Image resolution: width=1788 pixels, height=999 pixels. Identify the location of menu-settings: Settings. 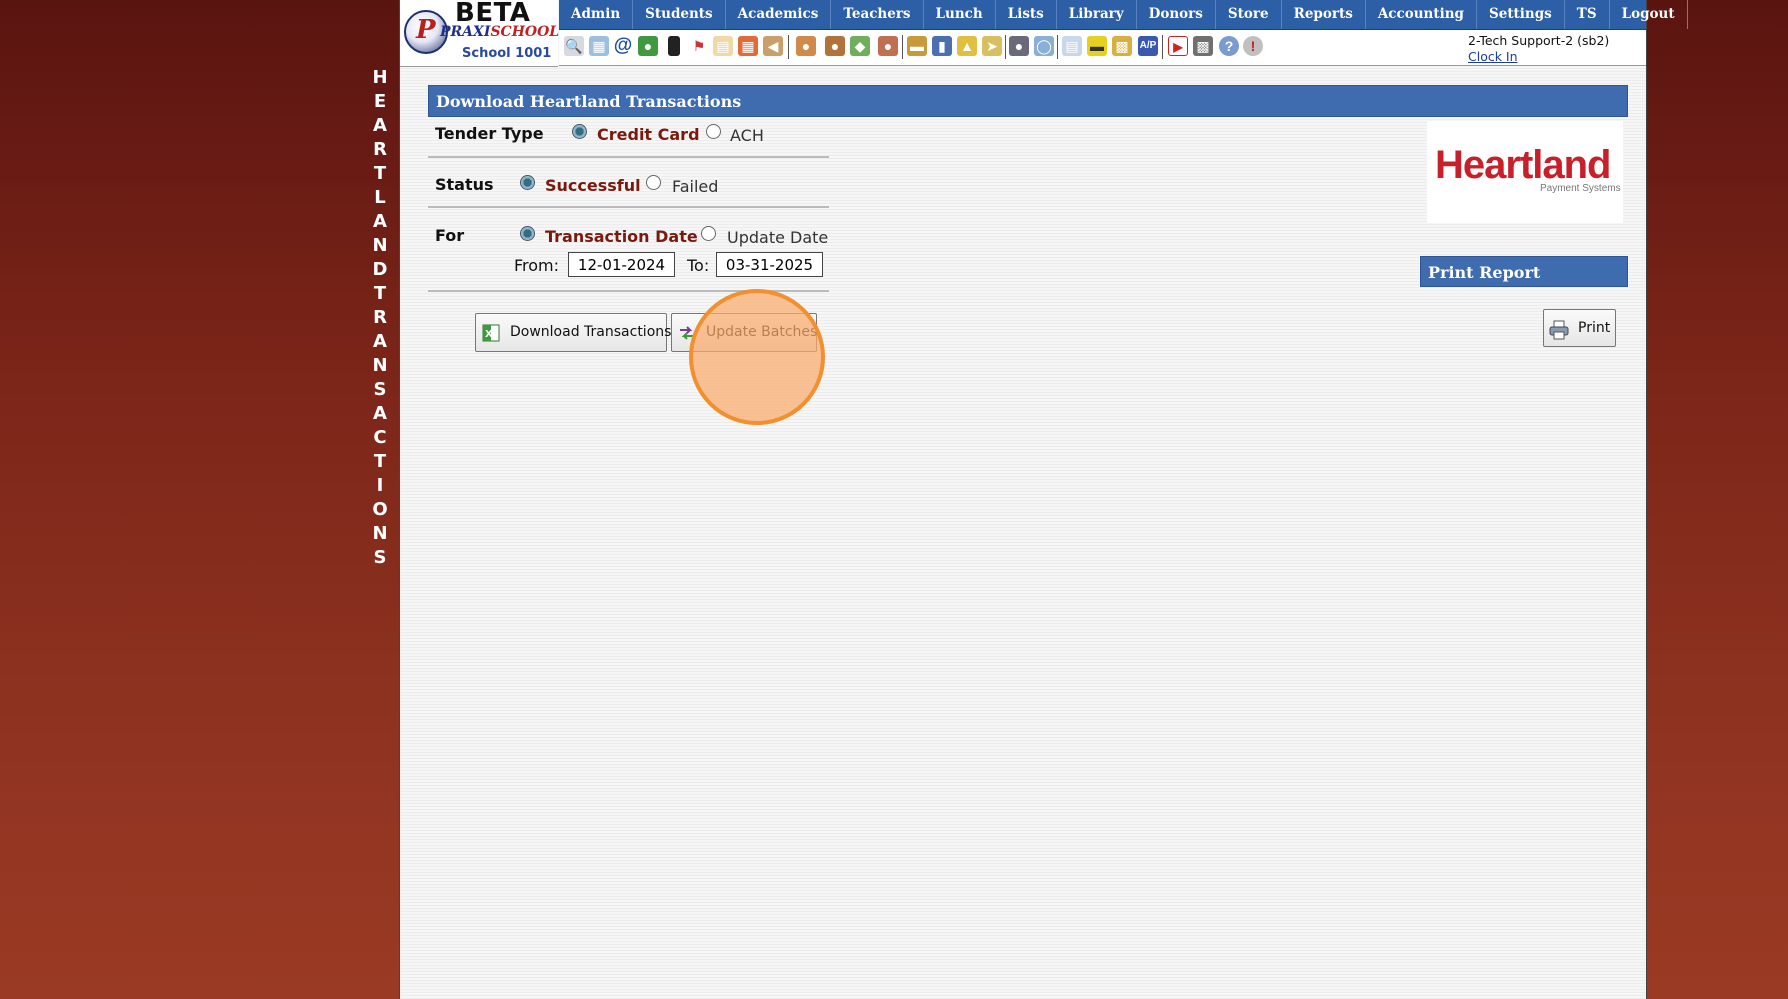
(1521, 14).